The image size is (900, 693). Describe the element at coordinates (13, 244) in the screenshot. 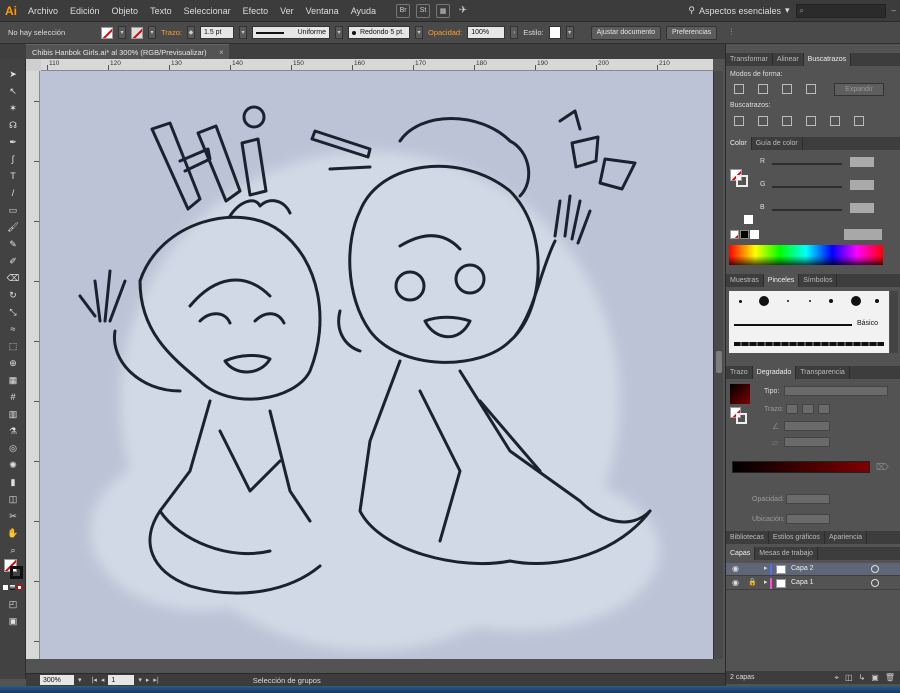

I see `pencil-tool-icon: ✎` at that location.